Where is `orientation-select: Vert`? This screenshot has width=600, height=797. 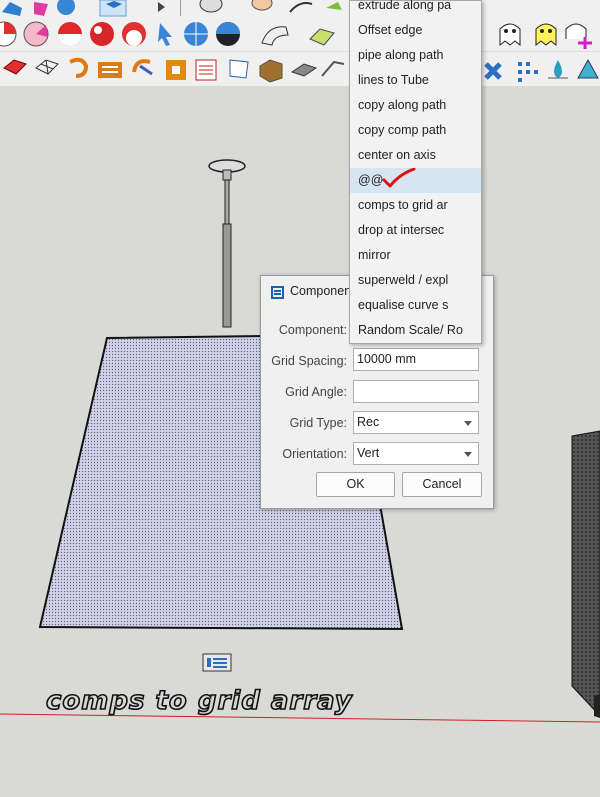
orientation-select: Vert is located at coordinates (416, 453).